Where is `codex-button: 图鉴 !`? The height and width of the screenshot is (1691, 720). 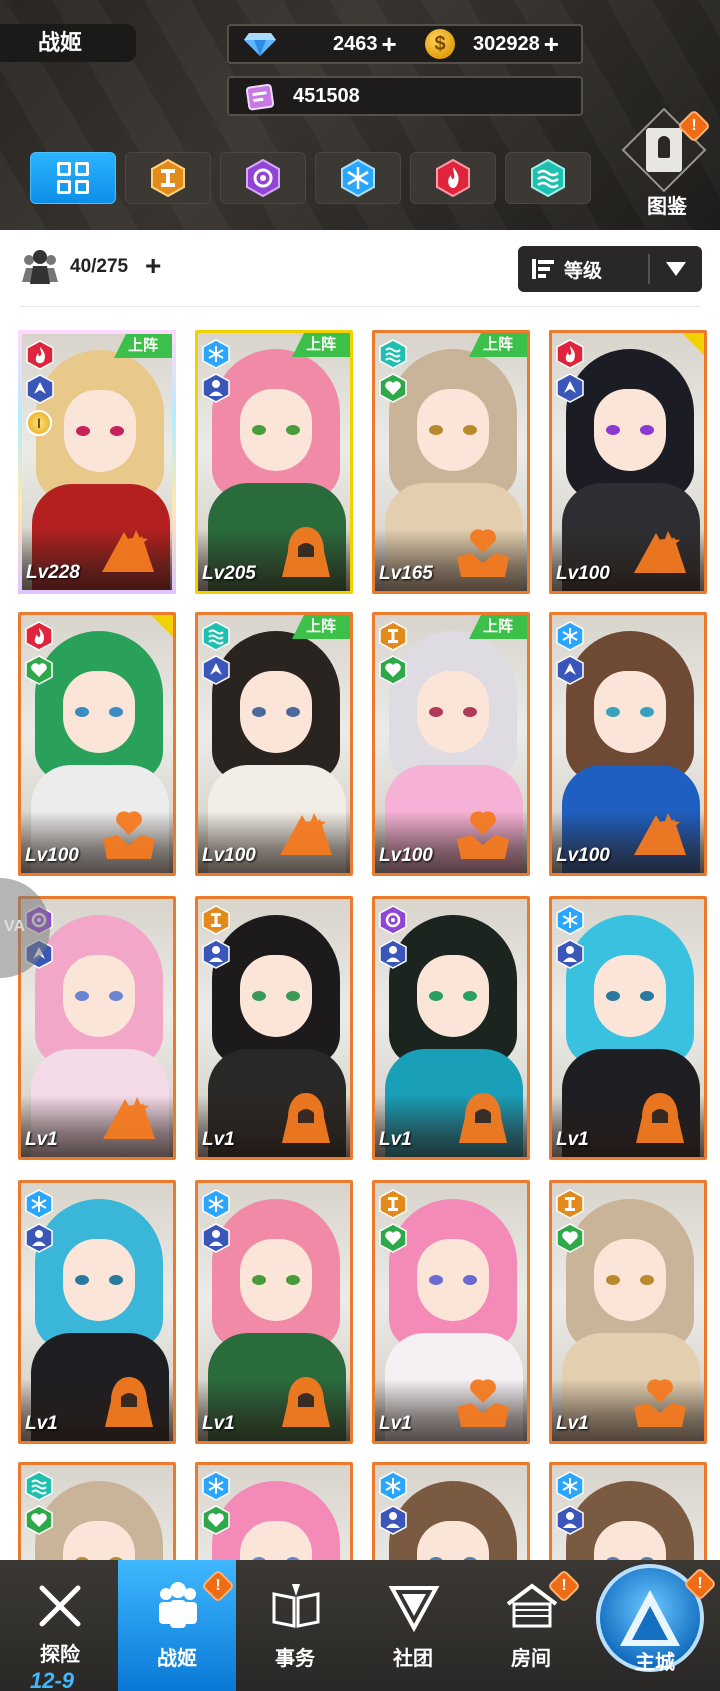
codex-button: 图鉴 ! is located at coordinates (666, 162).